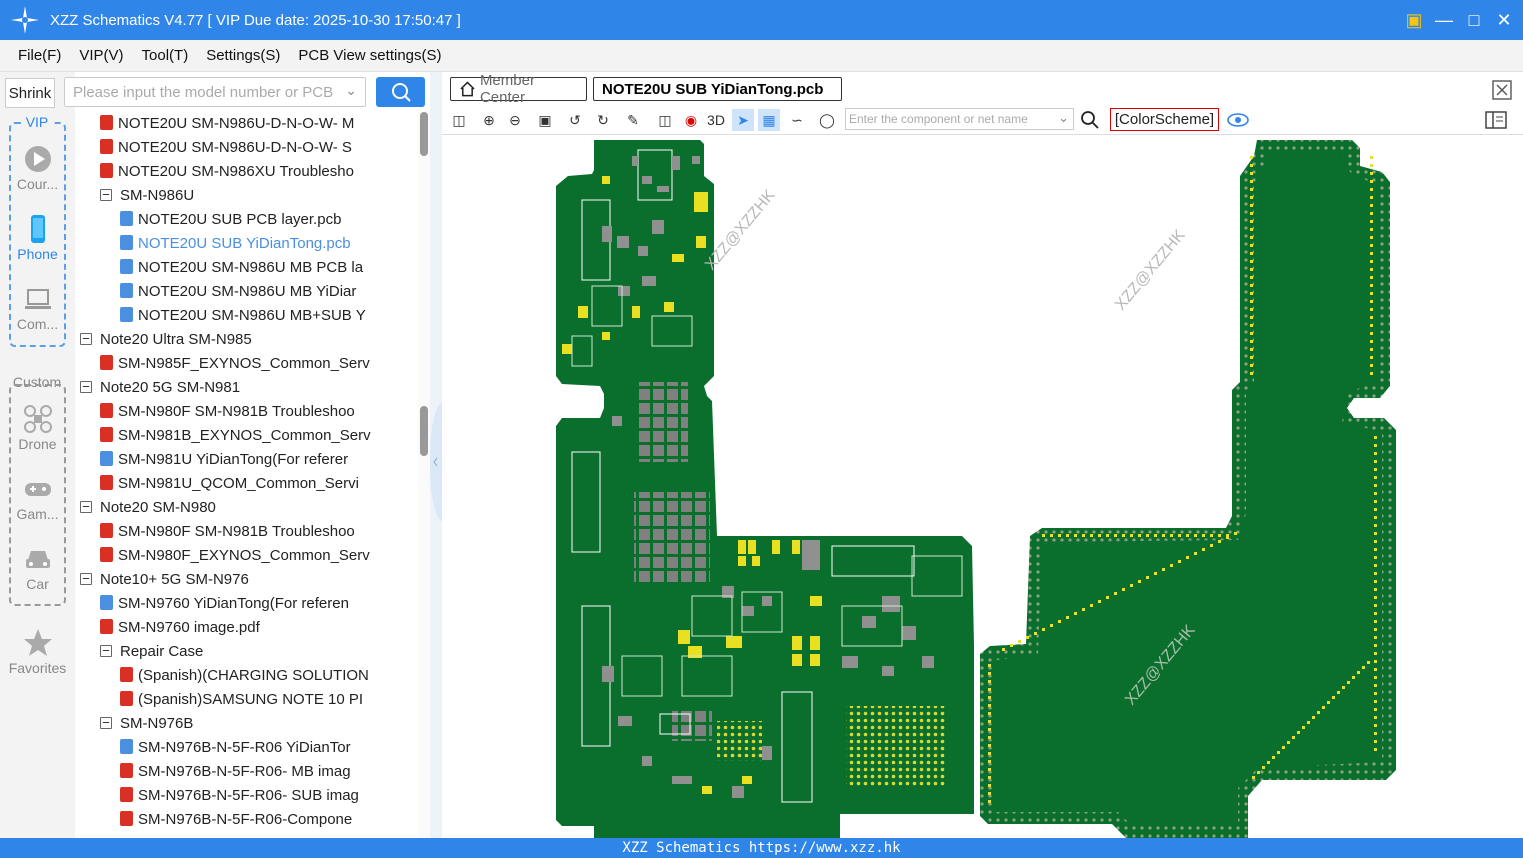 Image resolution: width=1523 pixels, height=858 pixels. I want to click on tree-folder: Note20 Ultra SM-N985, so click(249, 340).